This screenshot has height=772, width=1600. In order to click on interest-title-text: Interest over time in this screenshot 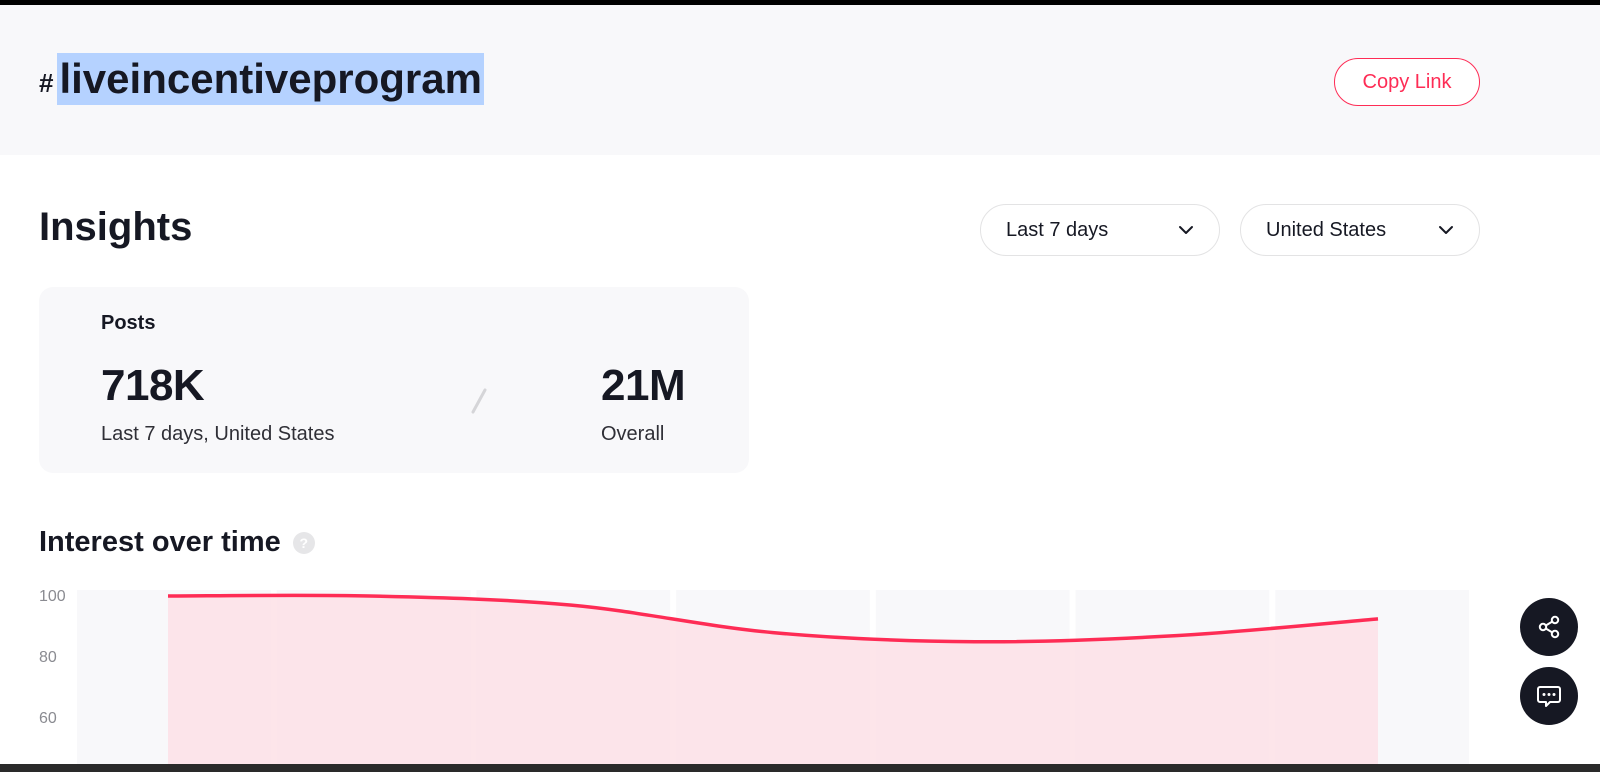, I will do `click(160, 542)`.